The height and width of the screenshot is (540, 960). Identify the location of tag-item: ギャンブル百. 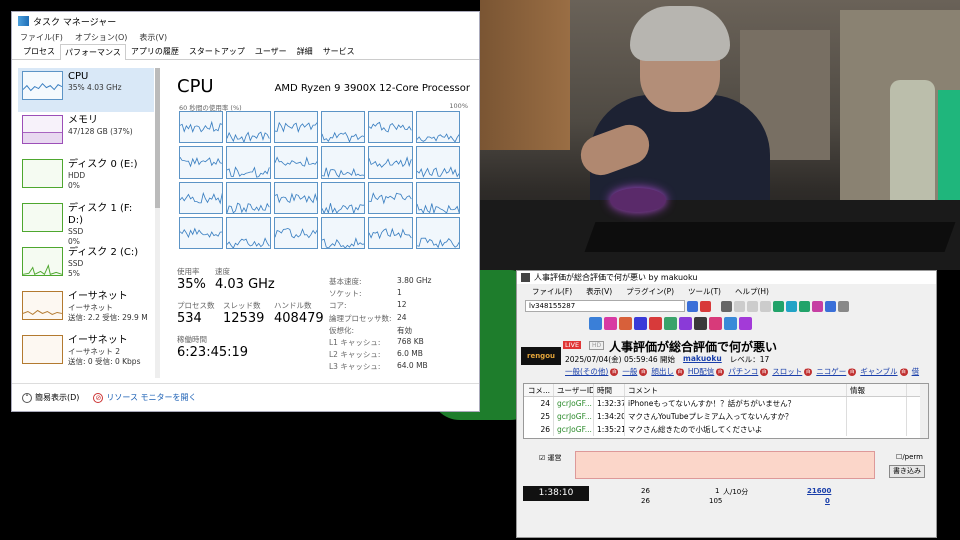
(884, 371).